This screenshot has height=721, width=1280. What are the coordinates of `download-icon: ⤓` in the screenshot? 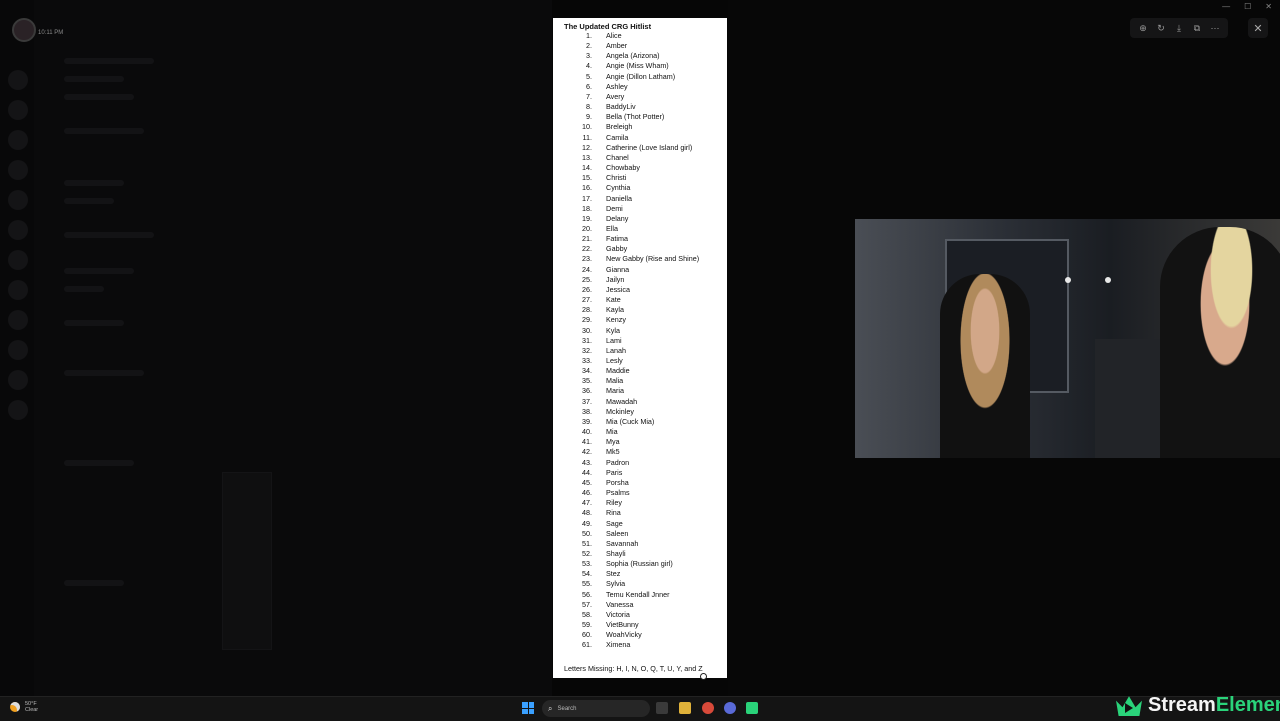 It's located at (1179, 28).